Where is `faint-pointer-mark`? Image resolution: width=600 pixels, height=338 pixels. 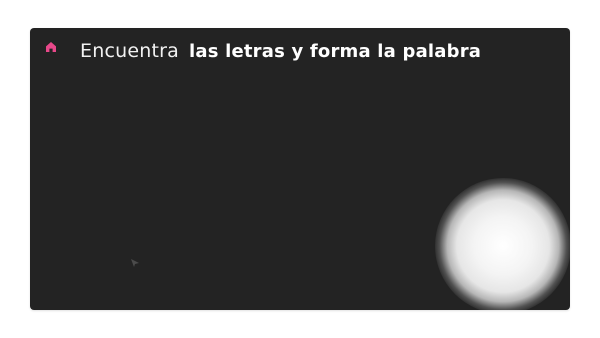
faint-pointer-mark is located at coordinates (135, 263).